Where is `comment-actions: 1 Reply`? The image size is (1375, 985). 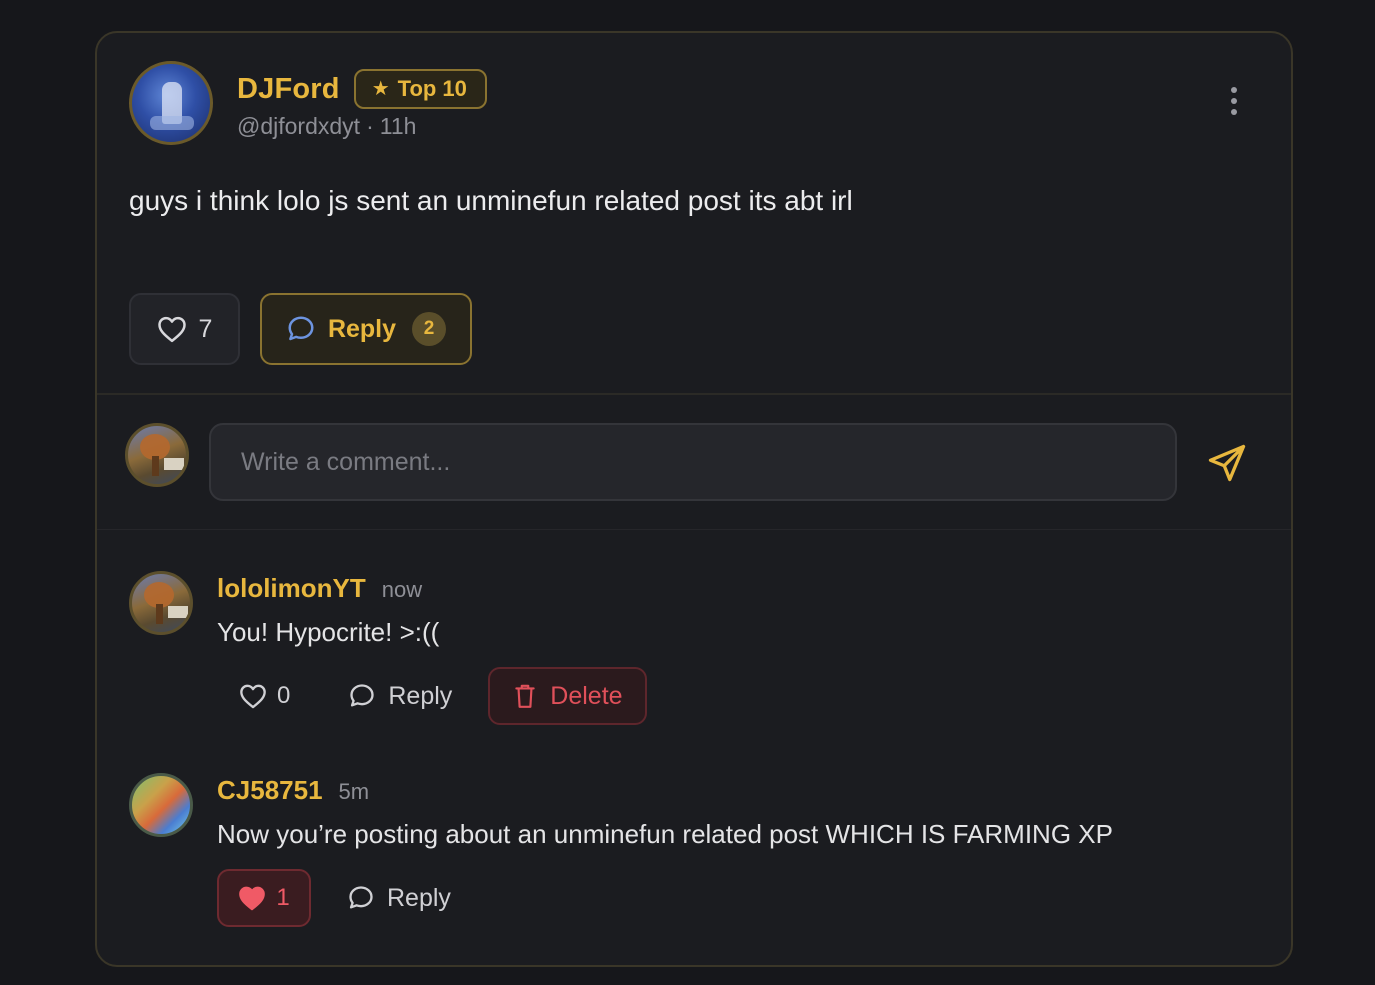
comment-actions: 1 Reply is located at coordinates (343, 898).